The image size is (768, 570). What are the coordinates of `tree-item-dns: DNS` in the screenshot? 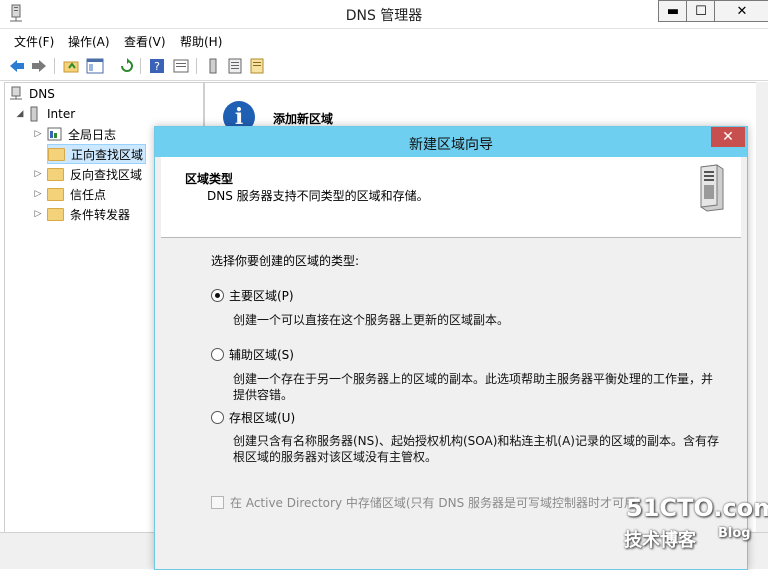 It's located at (32, 94).